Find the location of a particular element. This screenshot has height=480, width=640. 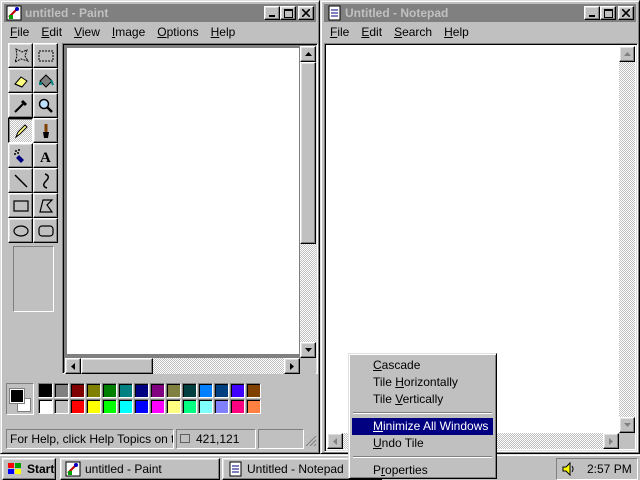

resize-grip-icon is located at coordinates (311, 441).